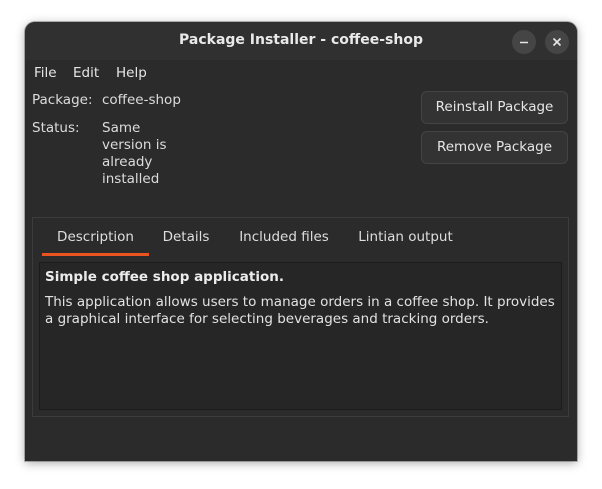  I want to click on status-label: Status:, so click(56, 128).